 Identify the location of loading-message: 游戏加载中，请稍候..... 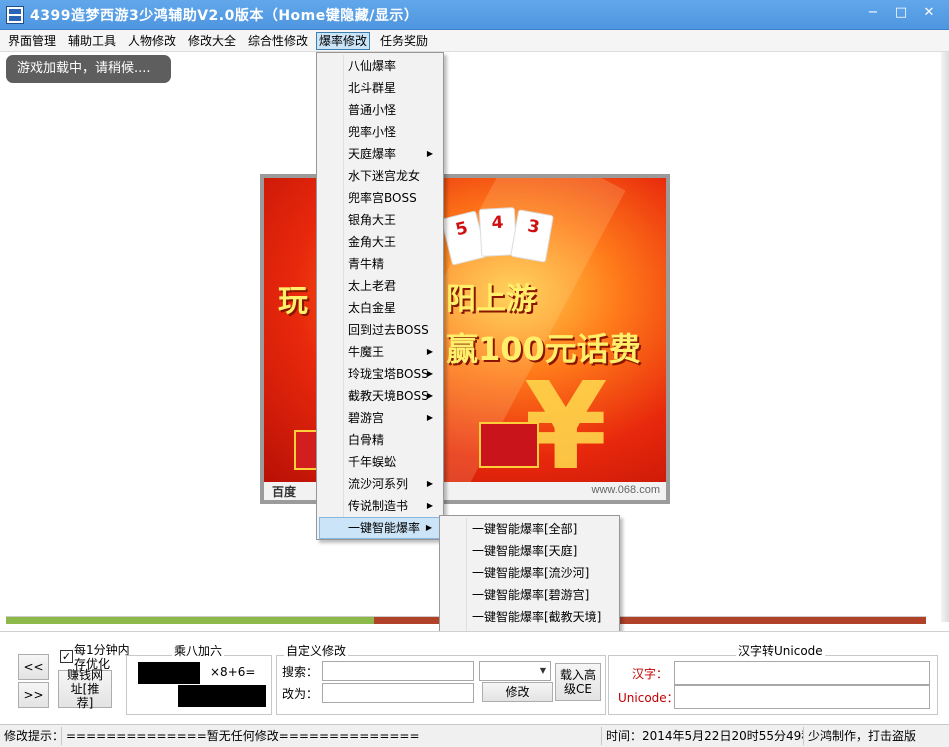
(88, 69).